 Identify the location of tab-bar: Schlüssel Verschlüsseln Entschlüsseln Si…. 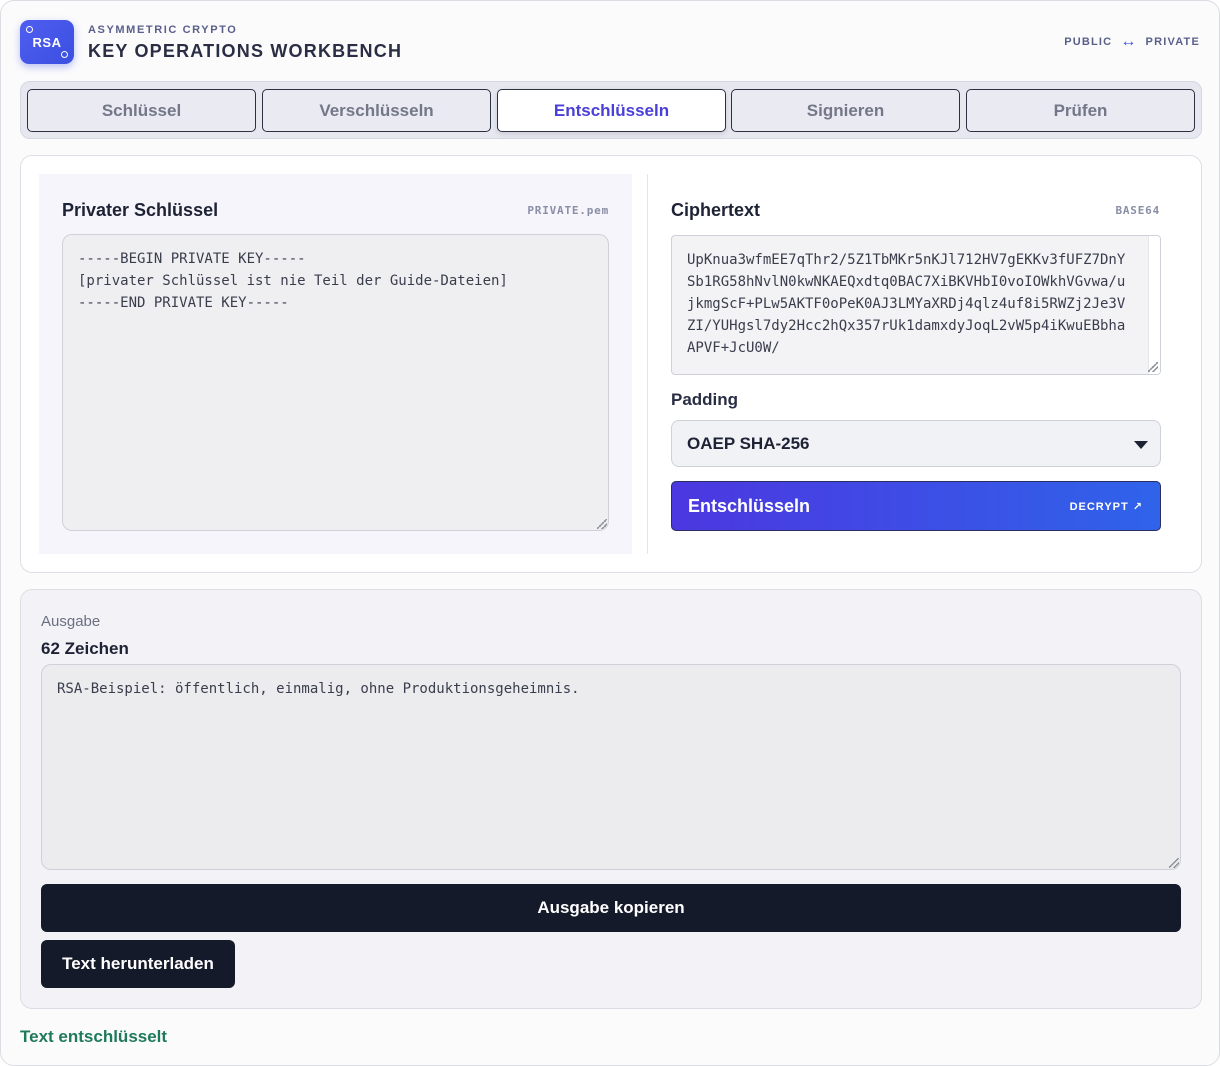
(611, 110).